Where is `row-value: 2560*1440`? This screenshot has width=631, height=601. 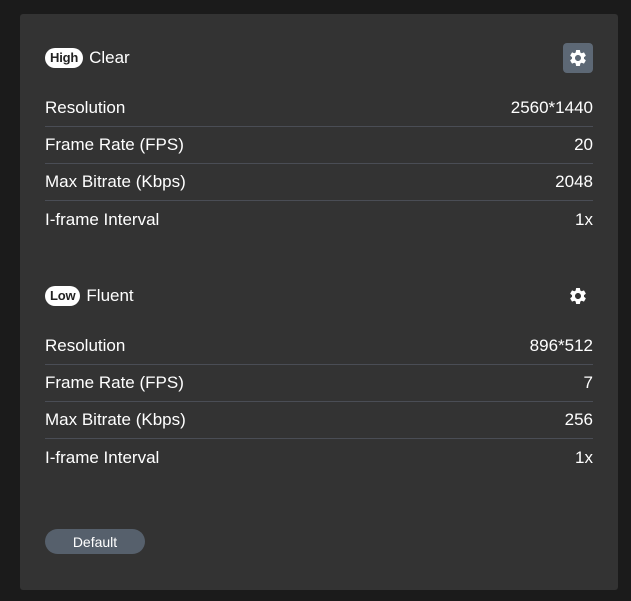 row-value: 2560*1440 is located at coordinates (551, 107).